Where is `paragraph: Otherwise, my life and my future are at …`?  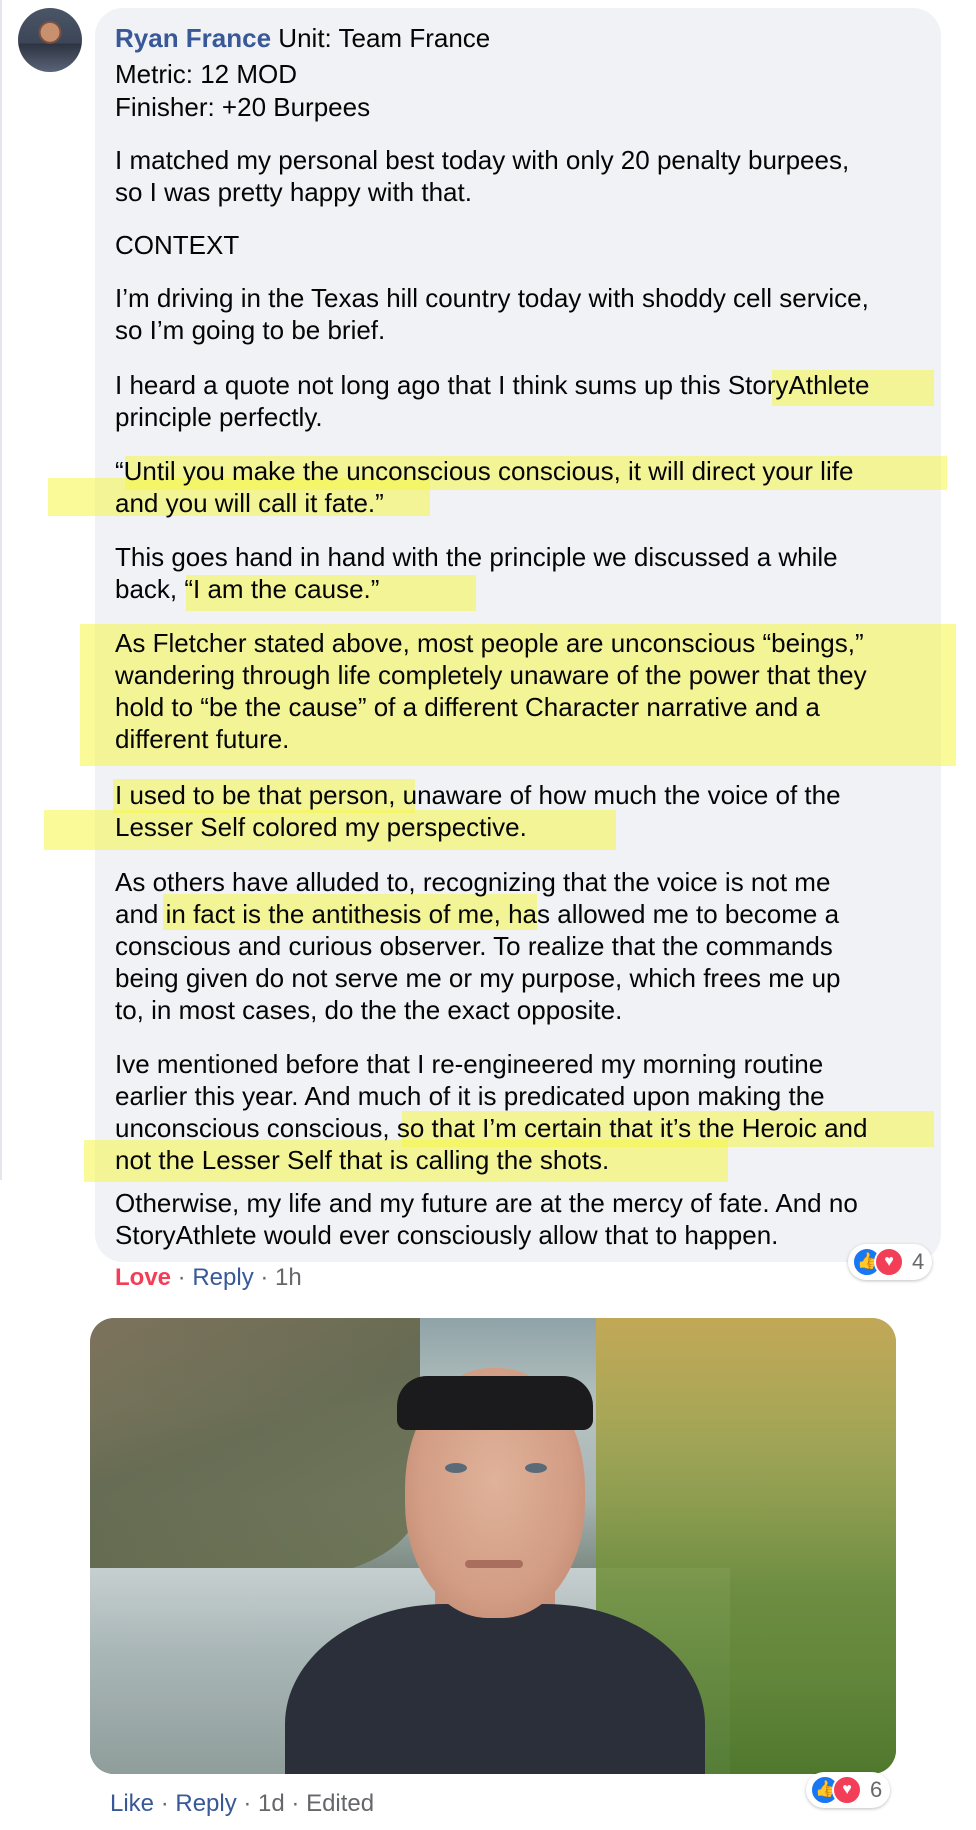 paragraph: Otherwise, my life and my future are at … is located at coordinates (486, 1219).